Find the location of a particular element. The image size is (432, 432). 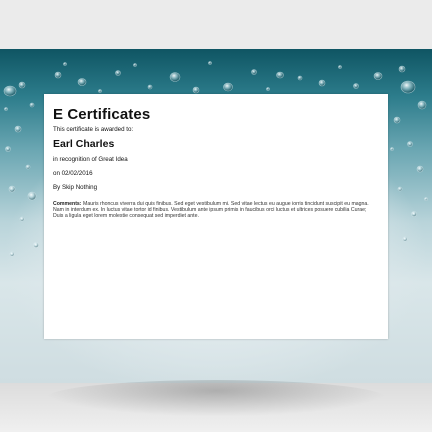

floor-shadow is located at coordinates (216, 398).